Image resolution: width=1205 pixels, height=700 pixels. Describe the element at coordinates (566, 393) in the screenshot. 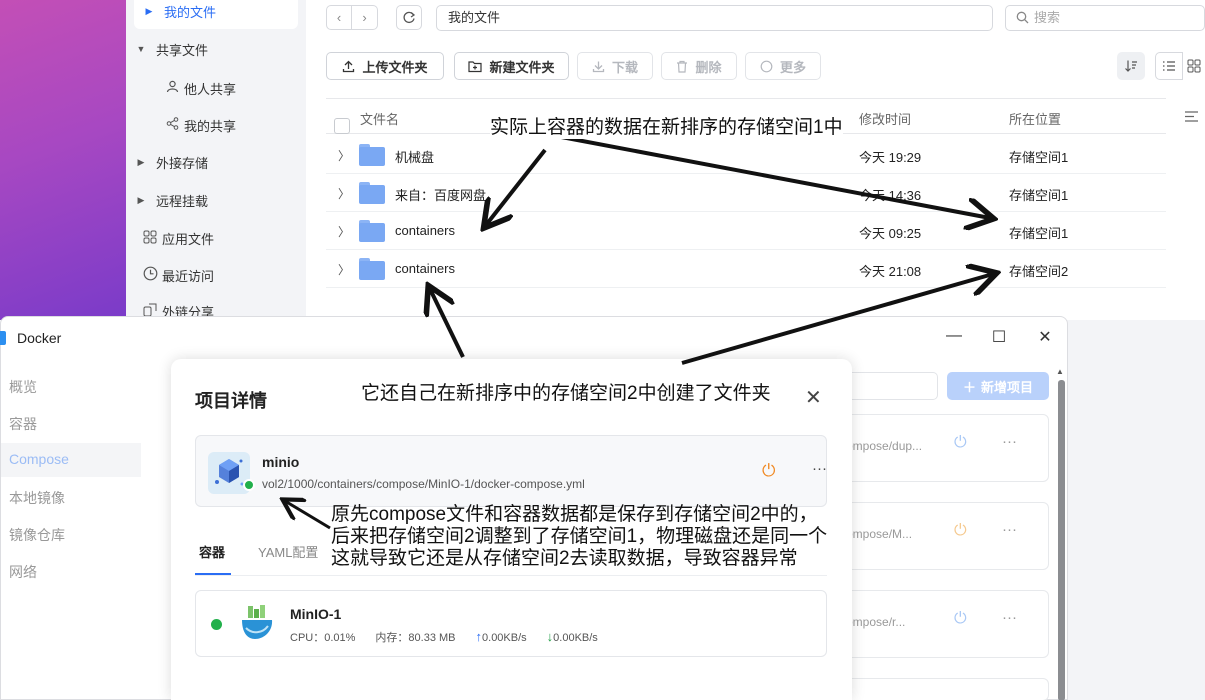

I see `annotation-middle: 它还自己在新排序中的存储空间2中创建了文件夹` at that location.